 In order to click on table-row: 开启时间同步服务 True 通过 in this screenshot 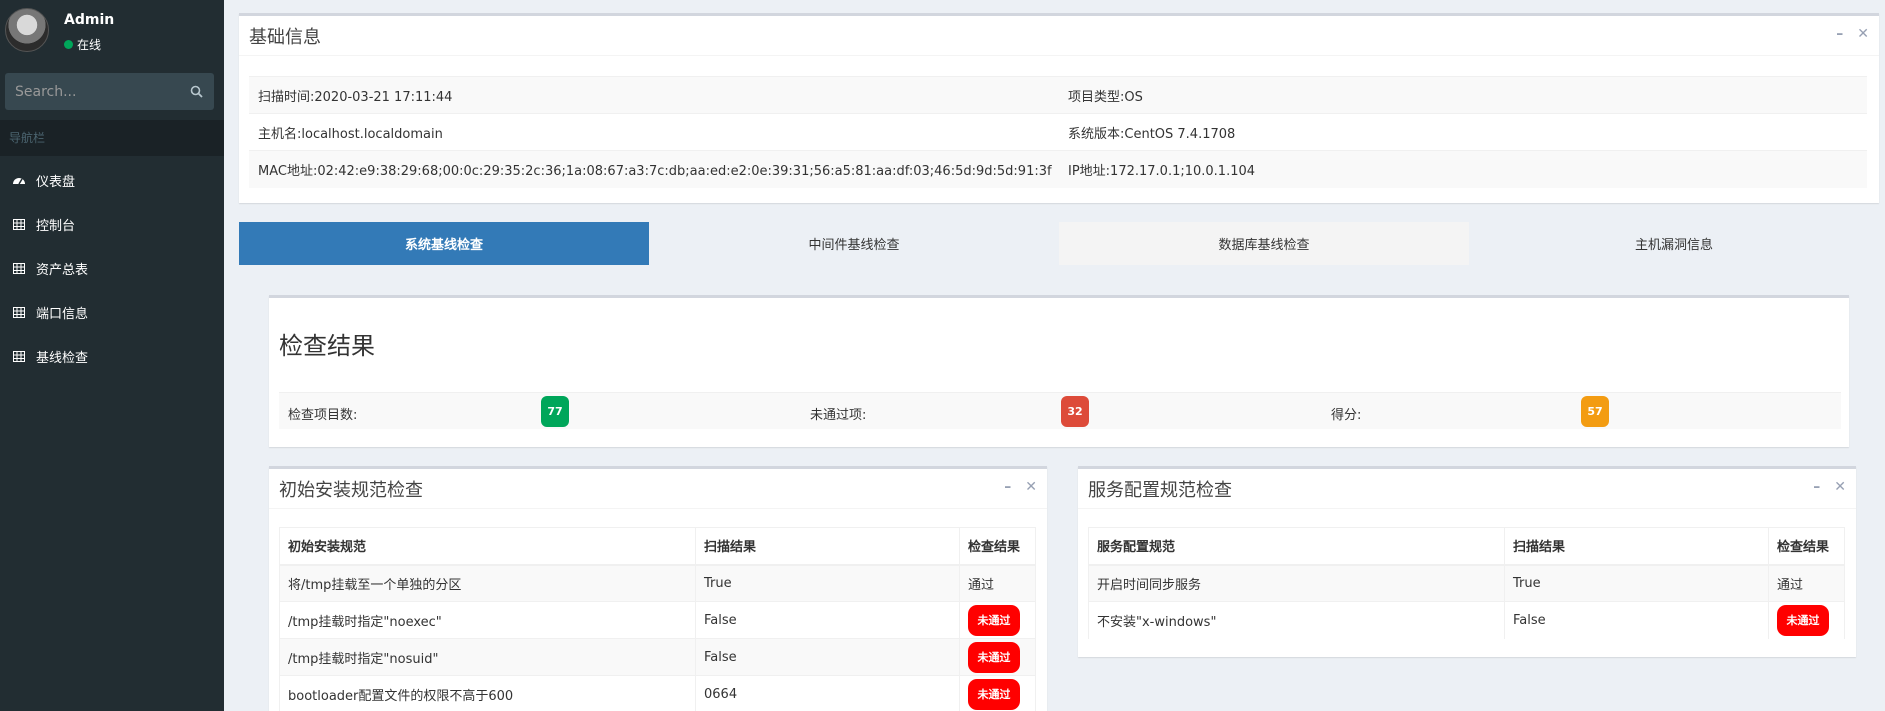, I will do `click(1466, 583)`.